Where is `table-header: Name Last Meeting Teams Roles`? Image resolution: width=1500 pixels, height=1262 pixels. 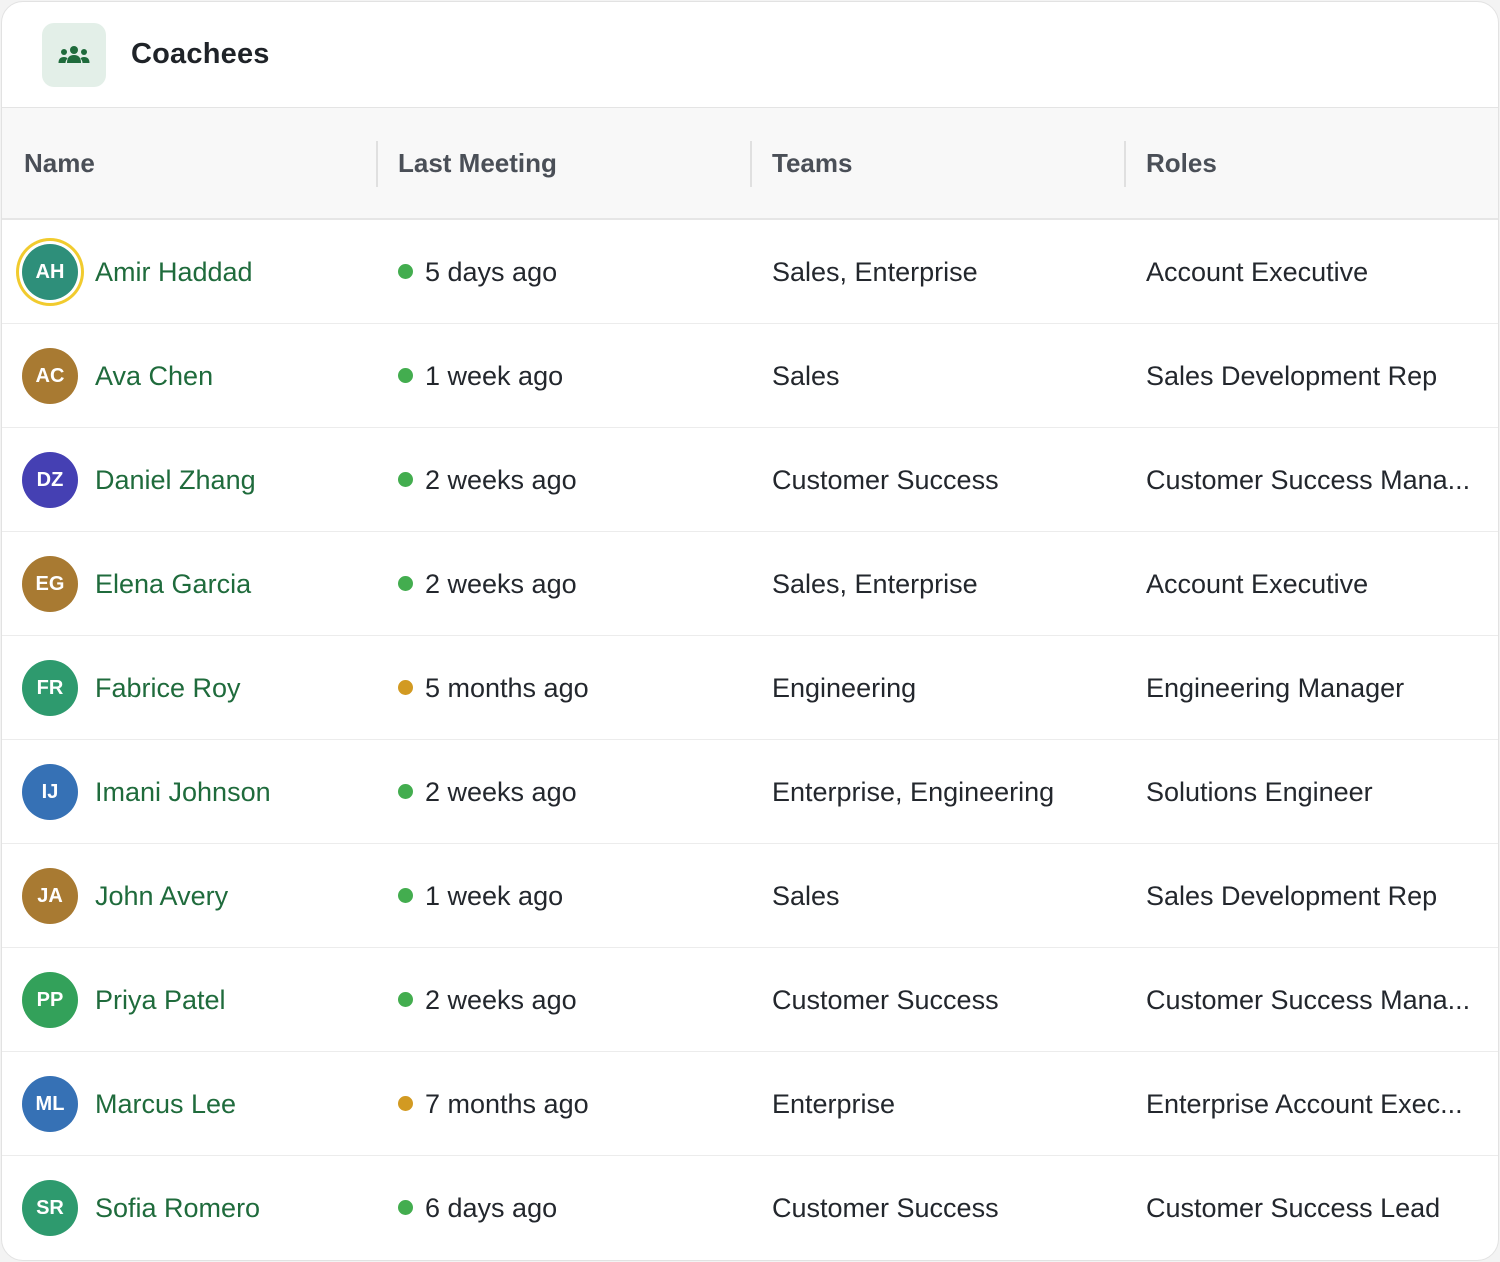 table-header: Name Last Meeting Teams Roles is located at coordinates (750, 164).